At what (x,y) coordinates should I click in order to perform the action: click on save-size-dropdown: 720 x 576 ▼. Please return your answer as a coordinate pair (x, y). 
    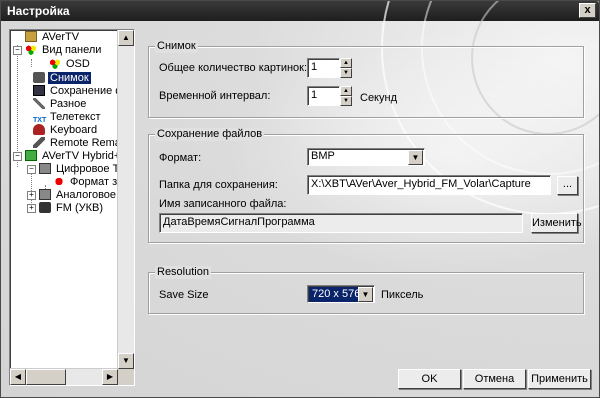
    Looking at the image, I should click on (341, 294).